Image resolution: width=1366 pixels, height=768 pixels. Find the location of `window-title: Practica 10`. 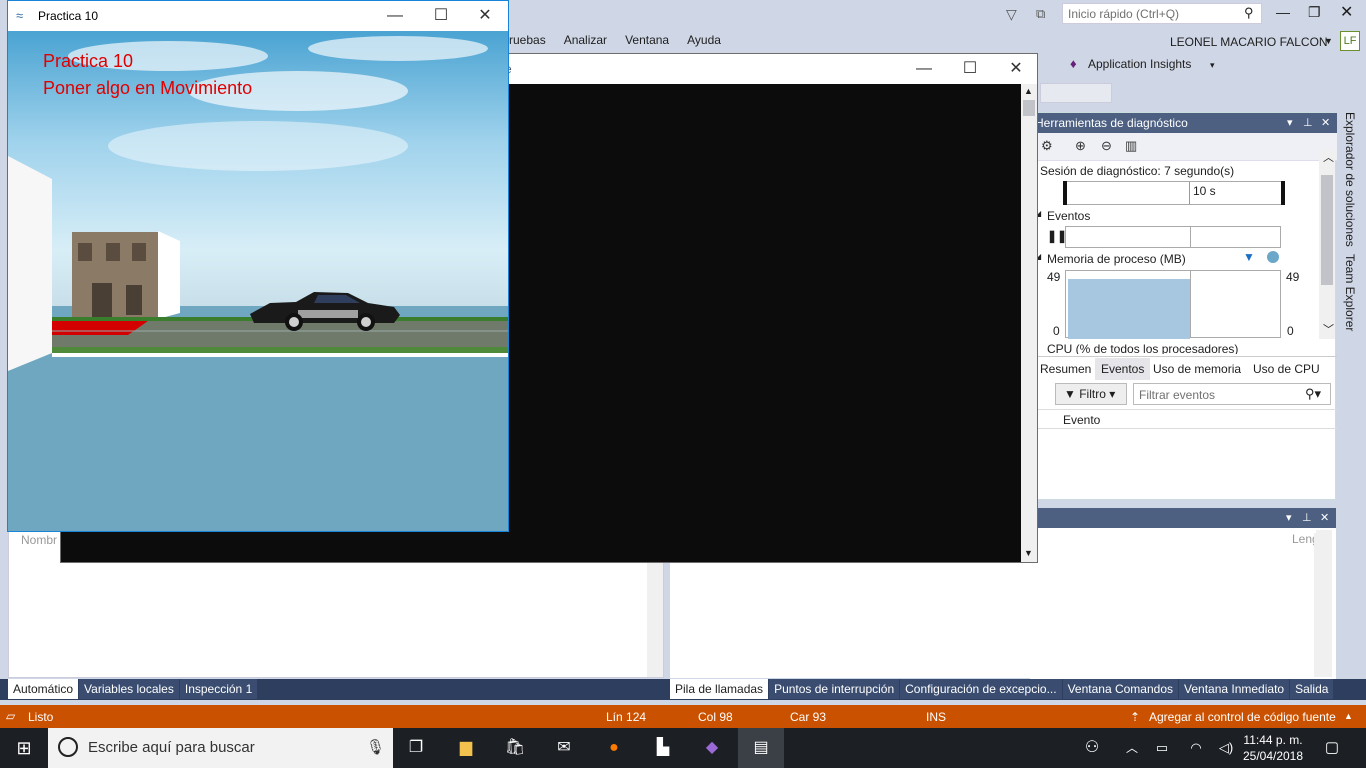

window-title: Practica 10 is located at coordinates (68, 16).